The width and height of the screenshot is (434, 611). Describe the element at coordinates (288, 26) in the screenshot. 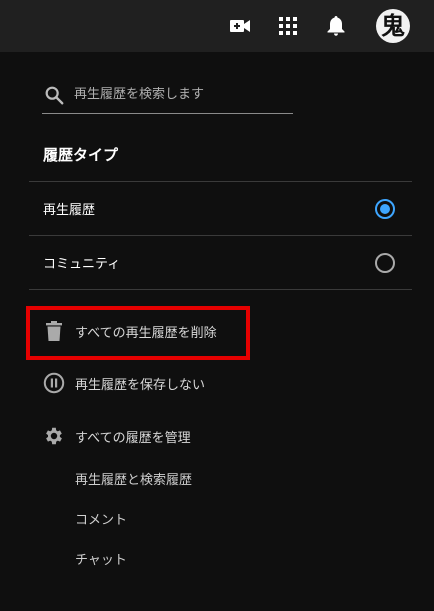

I see `apps-grid-icon` at that location.